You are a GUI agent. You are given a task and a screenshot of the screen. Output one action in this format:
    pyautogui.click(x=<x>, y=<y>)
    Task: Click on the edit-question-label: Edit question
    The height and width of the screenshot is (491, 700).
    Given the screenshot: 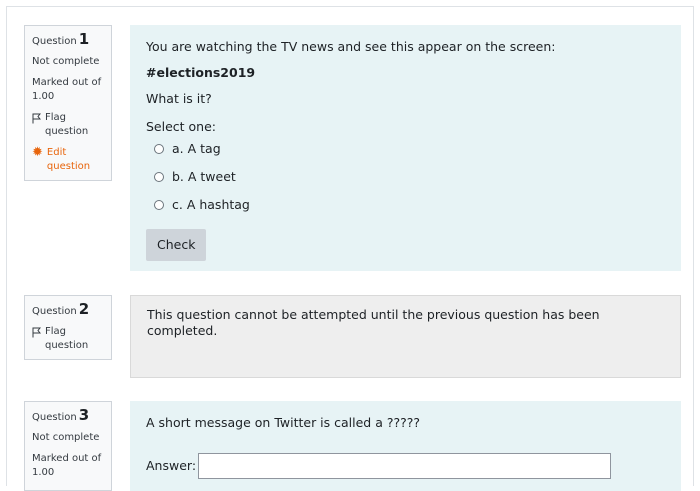 What is the action you would take?
    pyautogui.click(x=68, y=159)
    